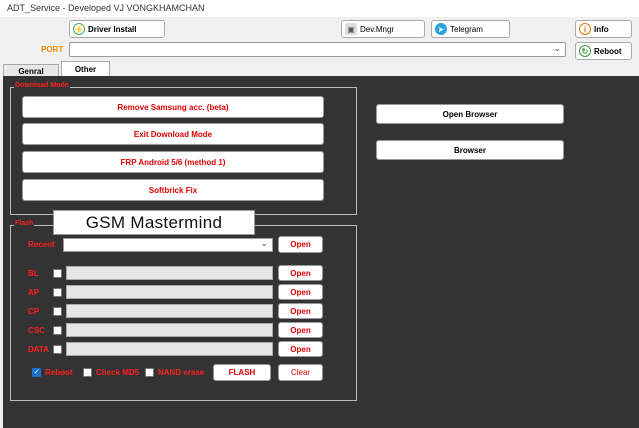  What do you see at coordinates (300, 292) in the screenshot?
I see `ap-open-button: Open` at bounding box center [300, 292].